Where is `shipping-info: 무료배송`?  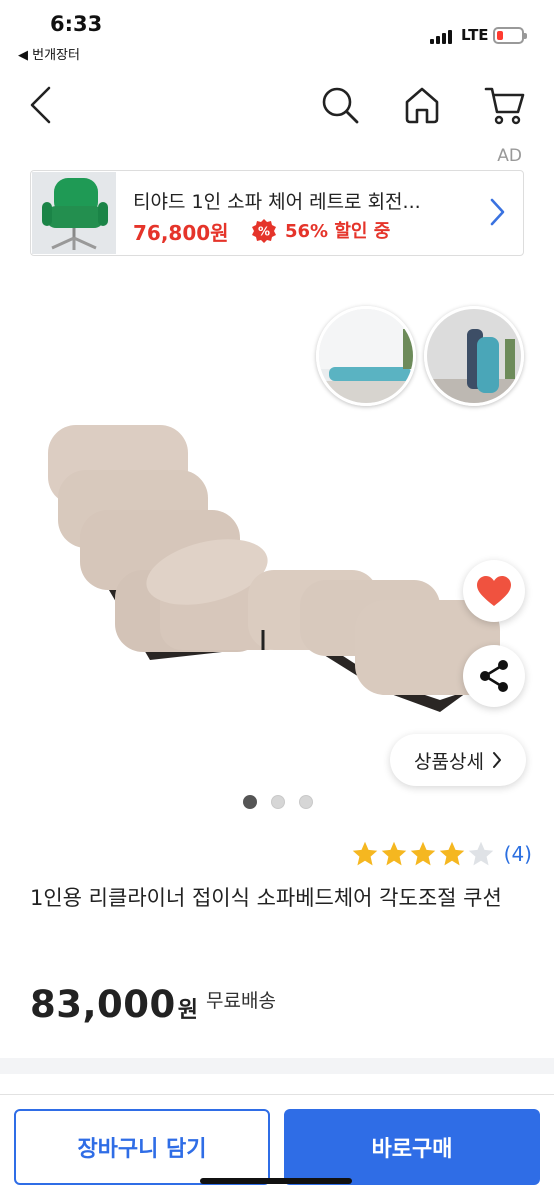
shipping-info: 무료배송 is located at coordinates (241, 1001).